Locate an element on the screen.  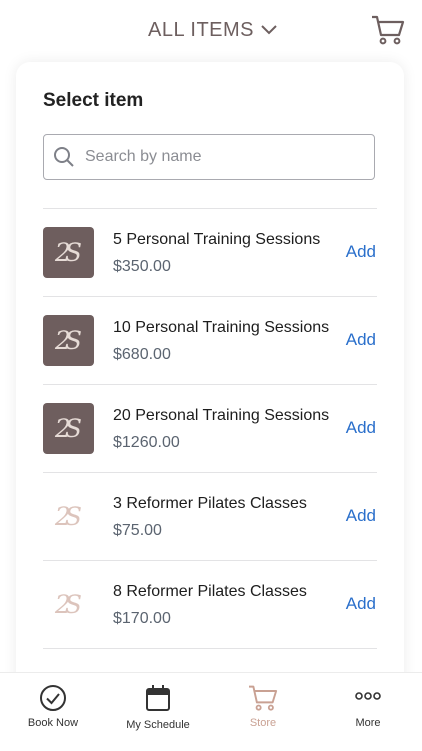
search-input is located at coordinates (220, 157).